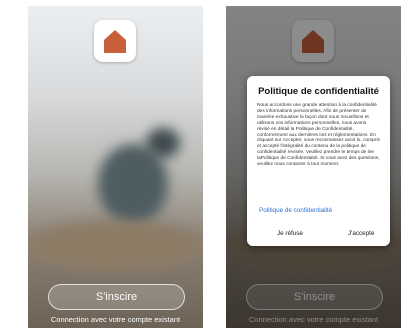 The height and width of the screenshot is (328, 420). What do you see at coordinates (163, 143) in the screenshot?
I see `background-figure-head` at bounding box center [163, 143].